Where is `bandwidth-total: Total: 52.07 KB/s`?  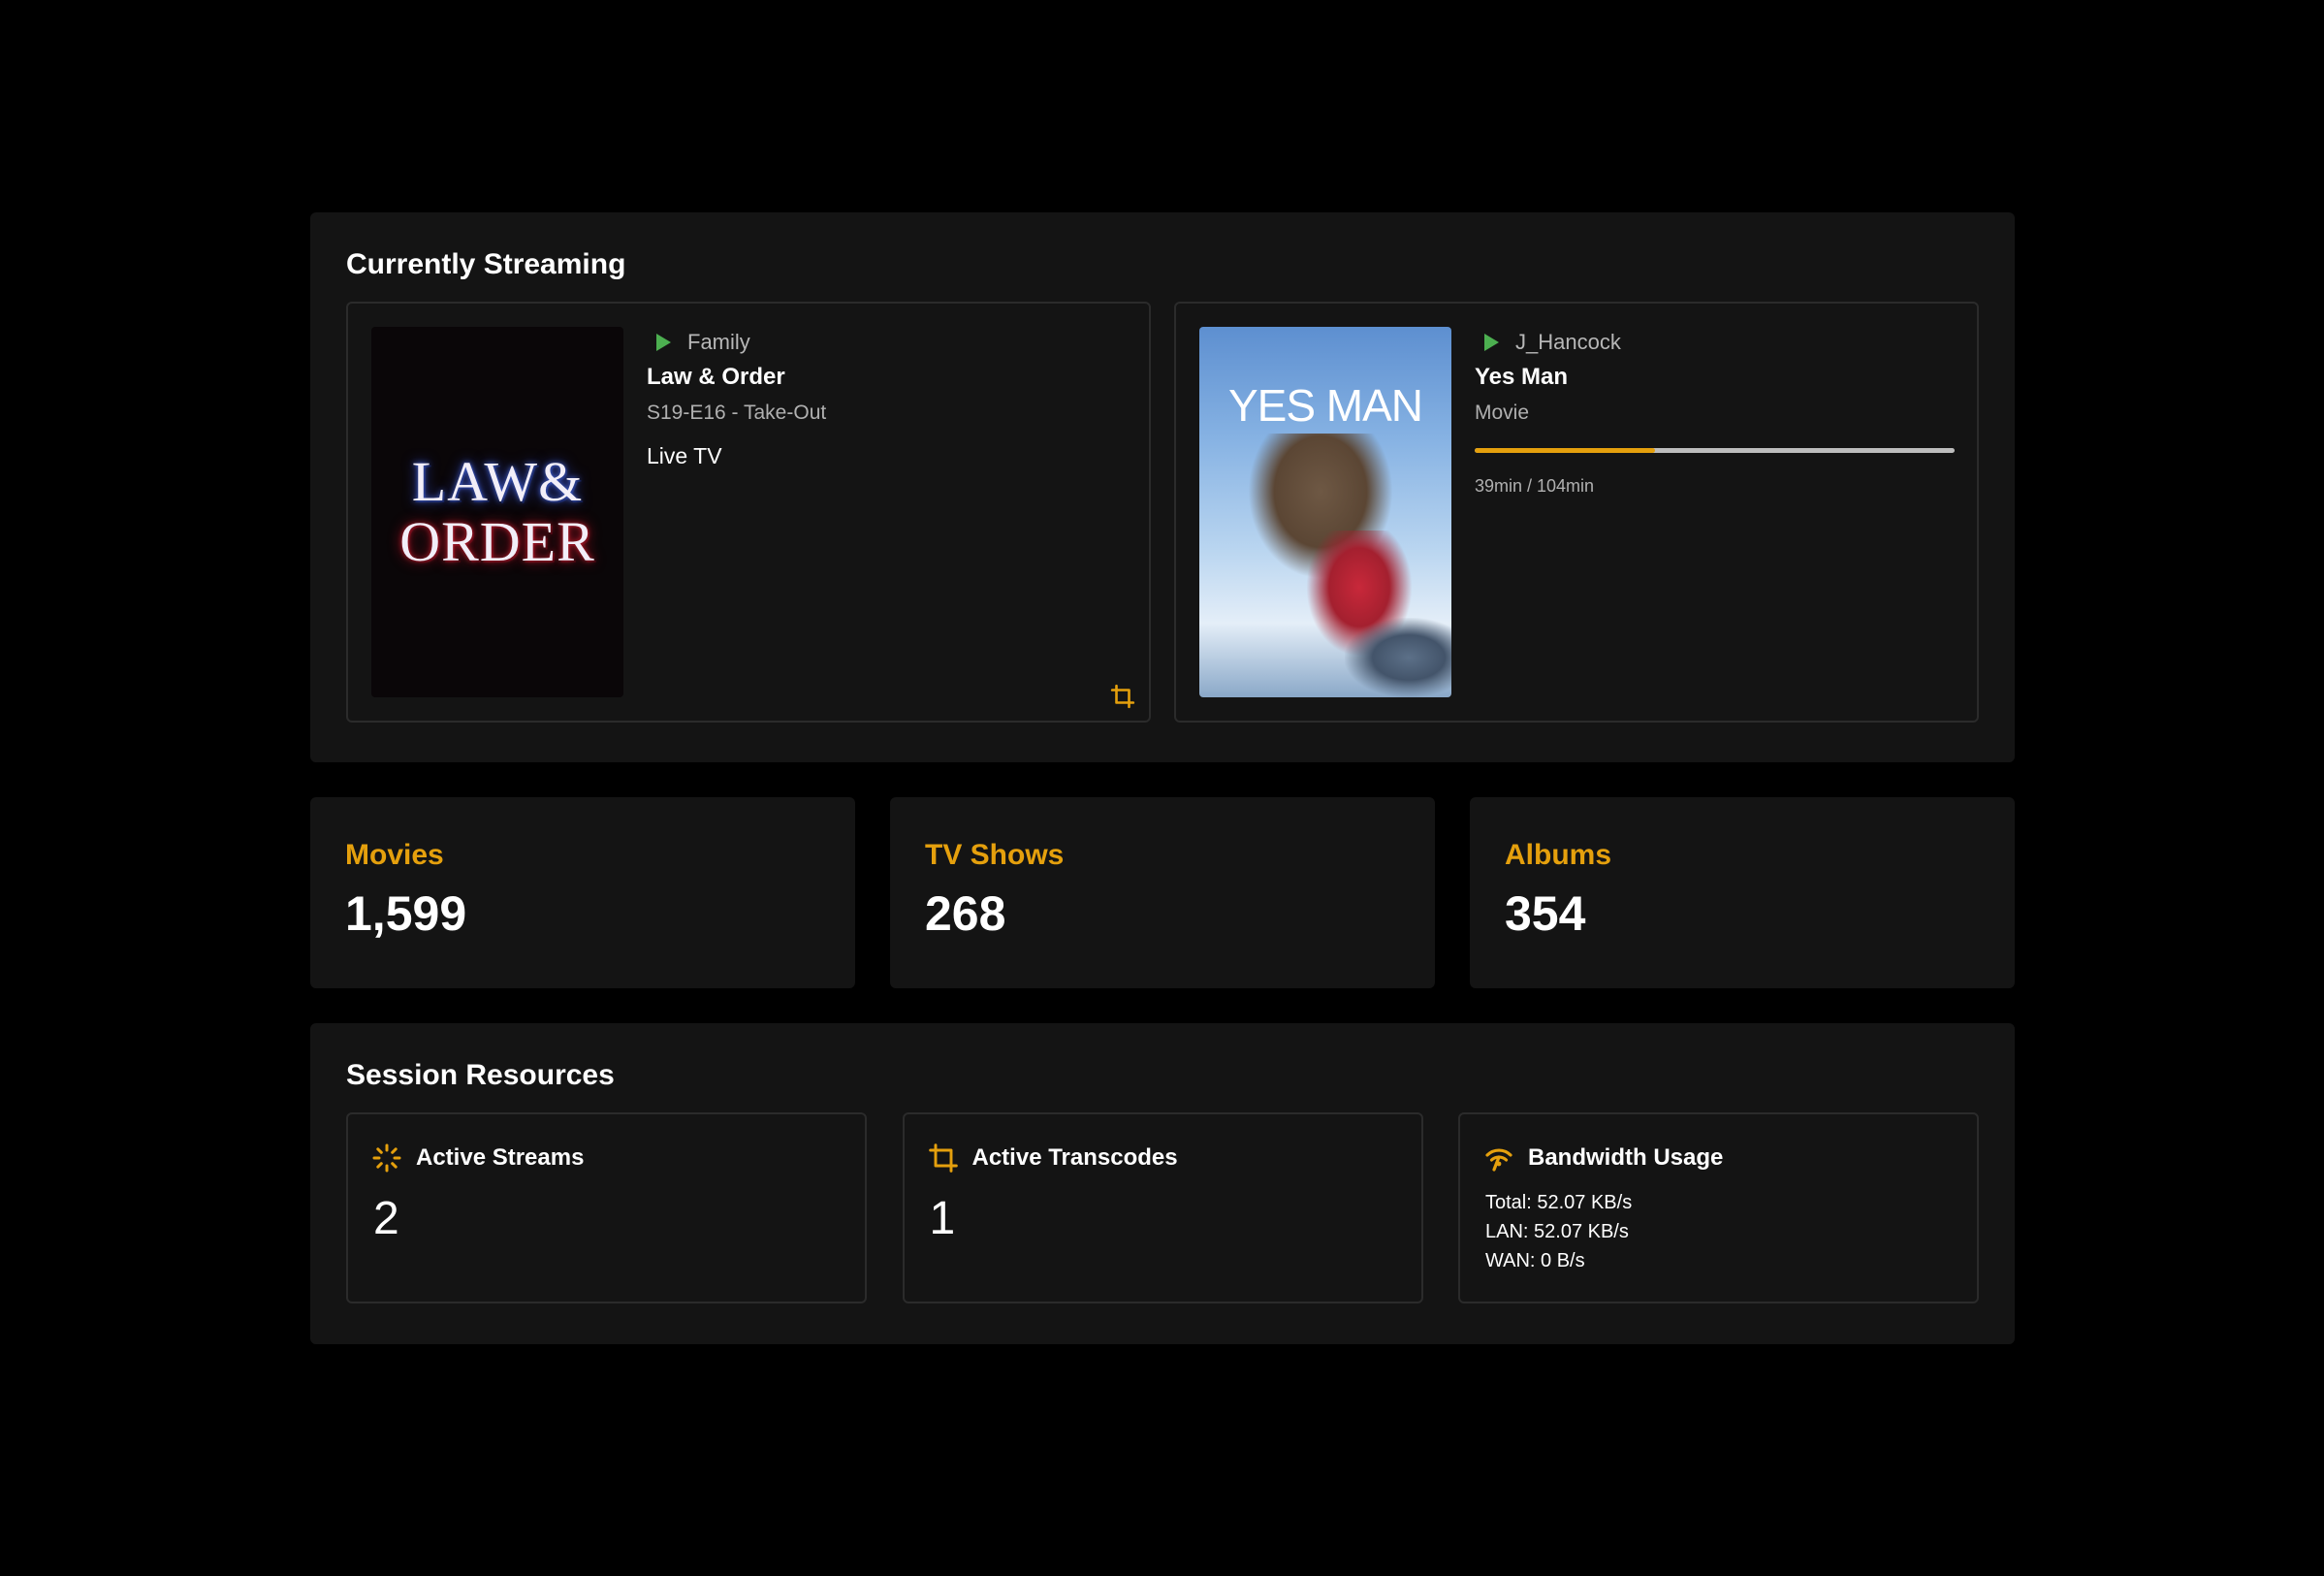
bandwidth-total: Total: 52.07 KB/s is located at coordinates (1559, 1203).